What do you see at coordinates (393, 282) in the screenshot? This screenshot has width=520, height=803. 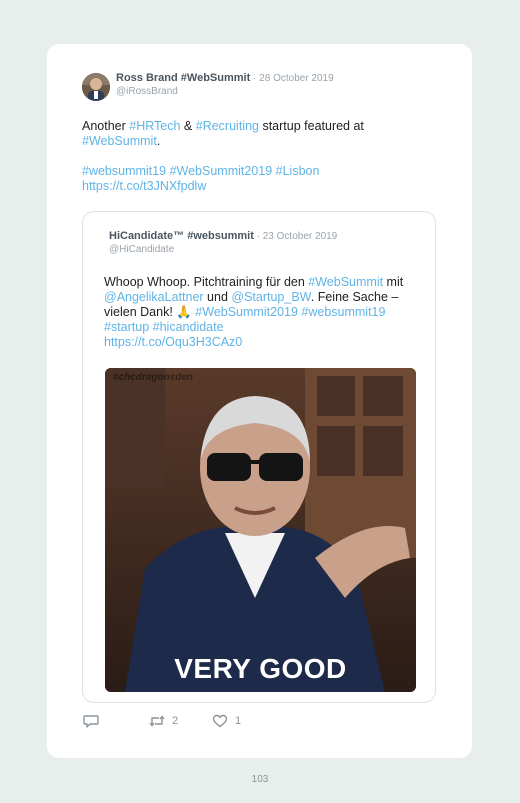 I see `text-segment: mit` at bounding box center [393, 282].